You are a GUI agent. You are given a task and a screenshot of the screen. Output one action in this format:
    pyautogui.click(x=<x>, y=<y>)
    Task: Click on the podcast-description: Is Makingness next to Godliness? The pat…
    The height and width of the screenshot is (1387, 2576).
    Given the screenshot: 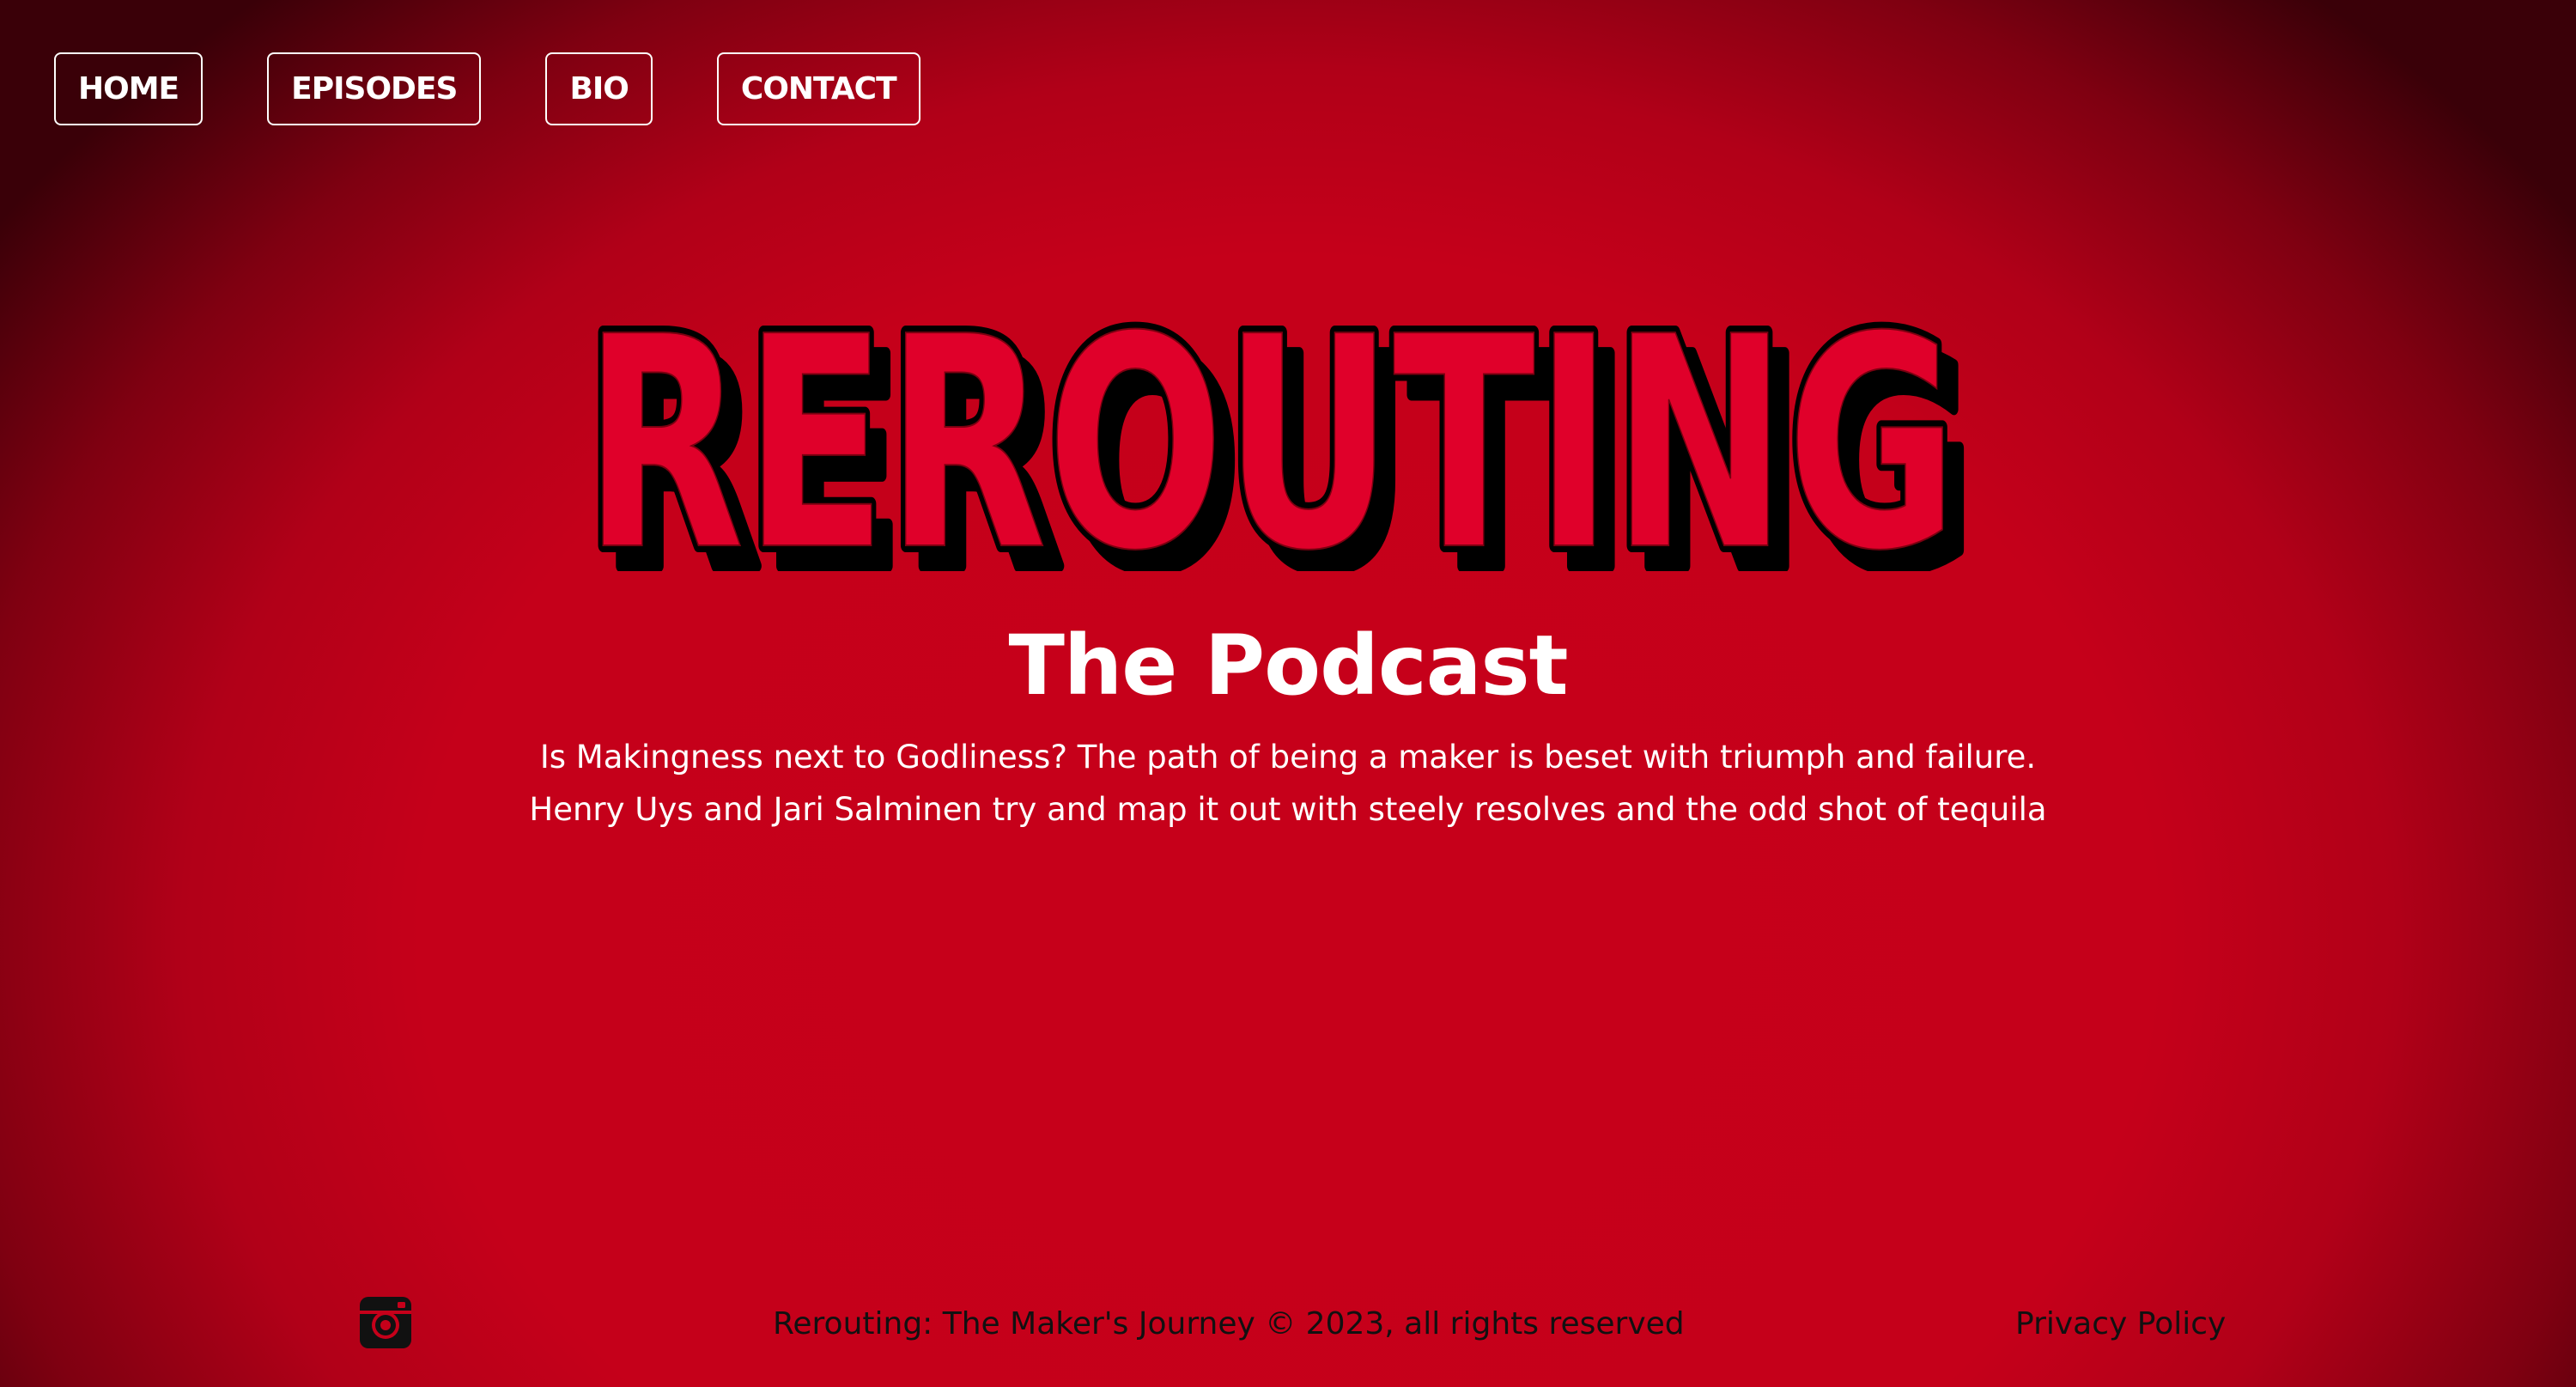 What is the action you would take?
    pyautogui.click(x=1288, y=783)
    